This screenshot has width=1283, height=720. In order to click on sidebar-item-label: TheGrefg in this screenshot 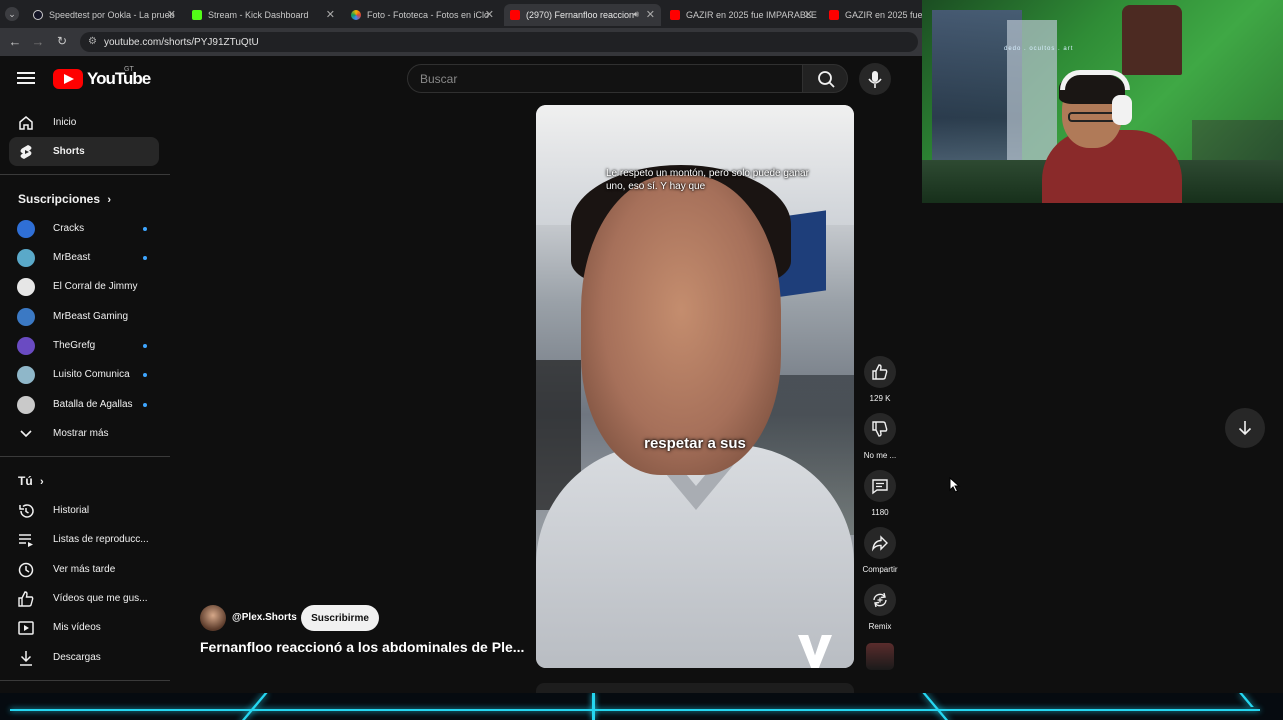, I will do `click(74, 345)`.